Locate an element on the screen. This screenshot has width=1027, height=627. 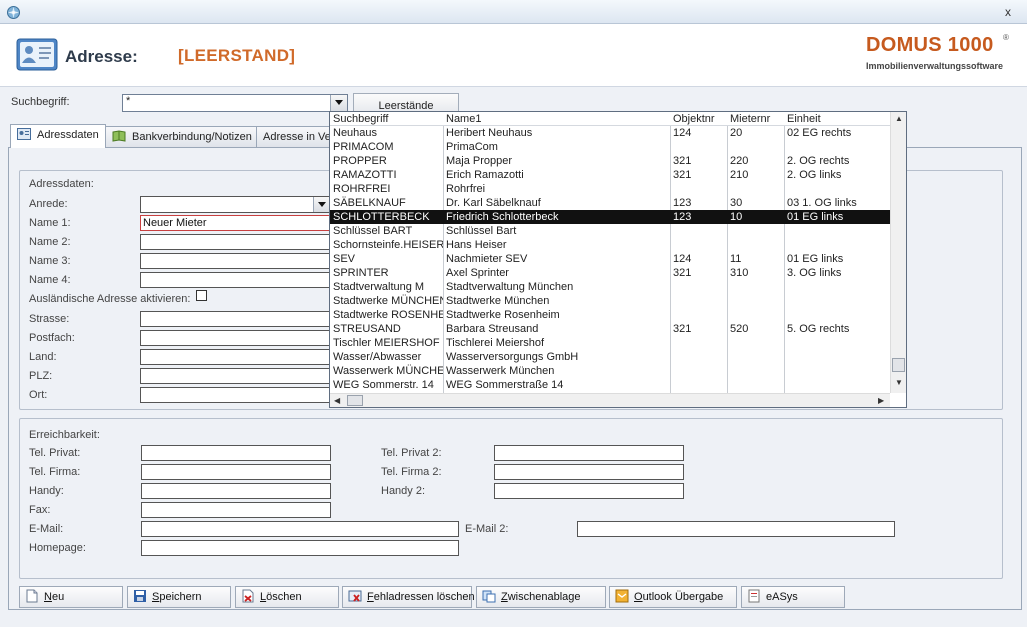
delete-button: Löschen is located at coordinates (287, 597).